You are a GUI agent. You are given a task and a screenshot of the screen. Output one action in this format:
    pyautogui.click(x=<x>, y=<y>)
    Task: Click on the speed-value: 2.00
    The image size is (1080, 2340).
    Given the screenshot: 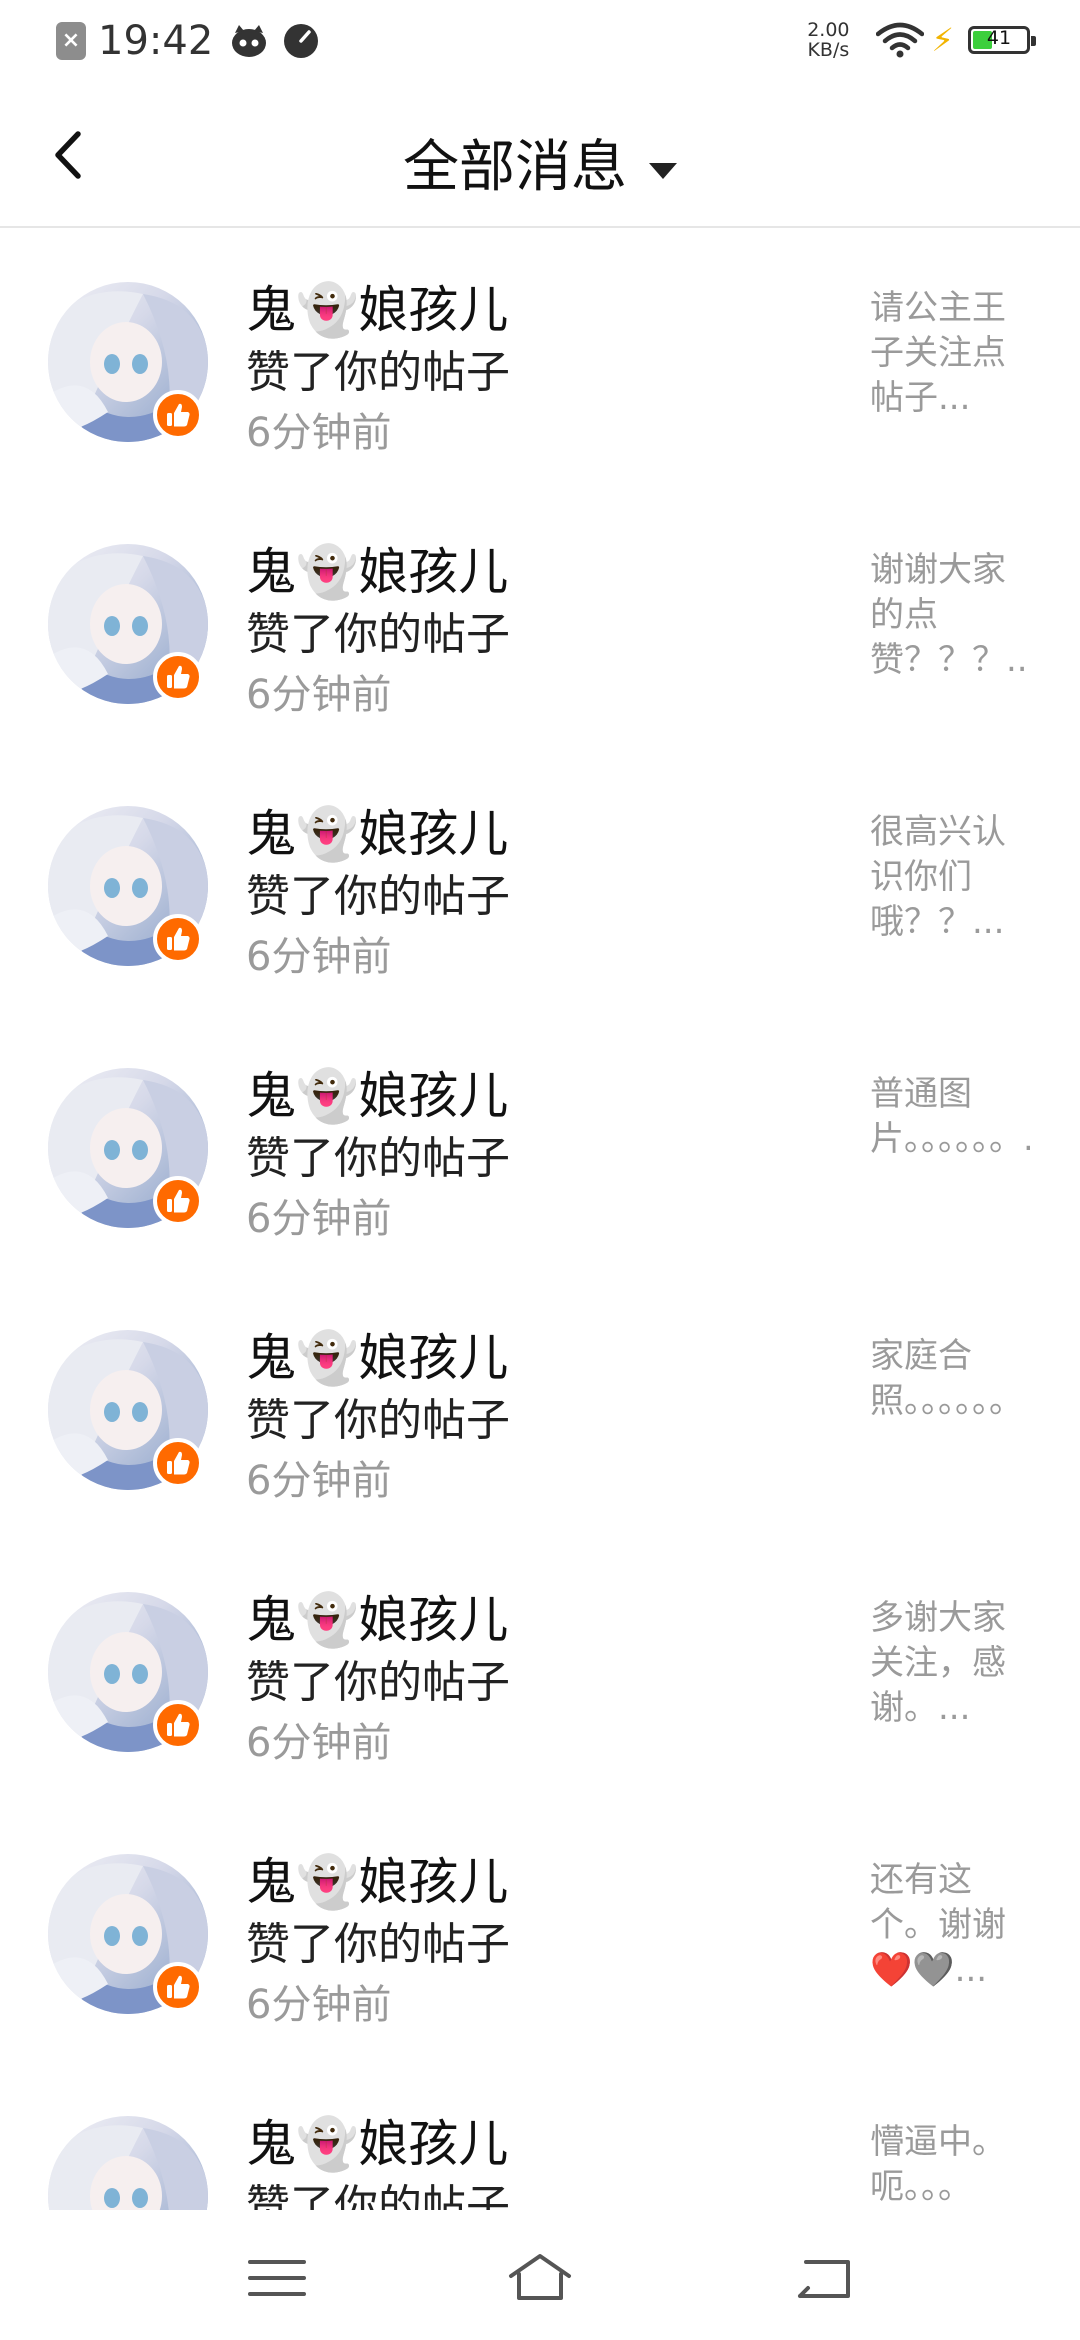 What is the action you would take?
    pyautogui.click(x=828, y=30)
    